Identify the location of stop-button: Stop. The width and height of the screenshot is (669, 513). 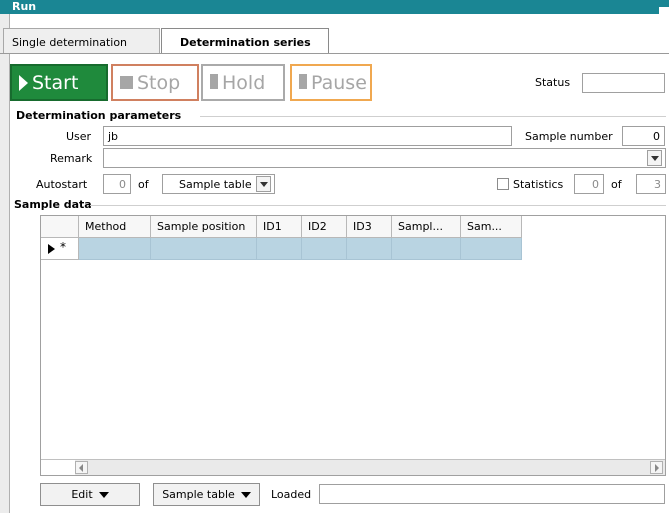
(155, 82).